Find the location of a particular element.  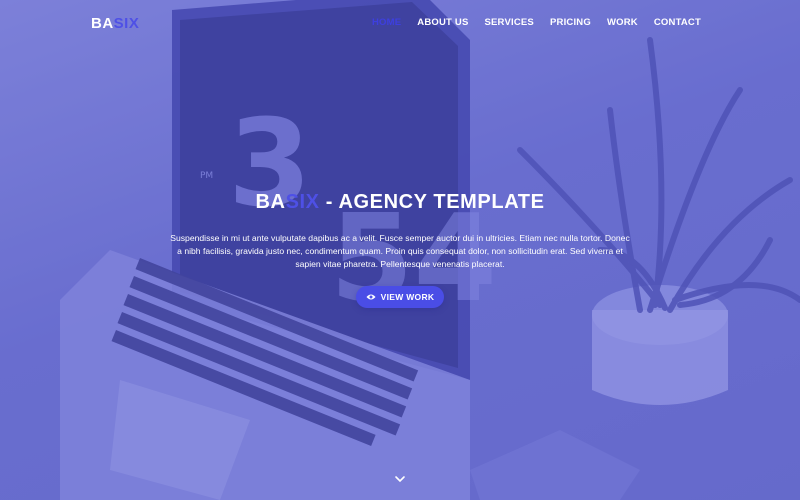

hero-title-part3: - AGENCY TEMPLATE is located at coordinates (432, 202).